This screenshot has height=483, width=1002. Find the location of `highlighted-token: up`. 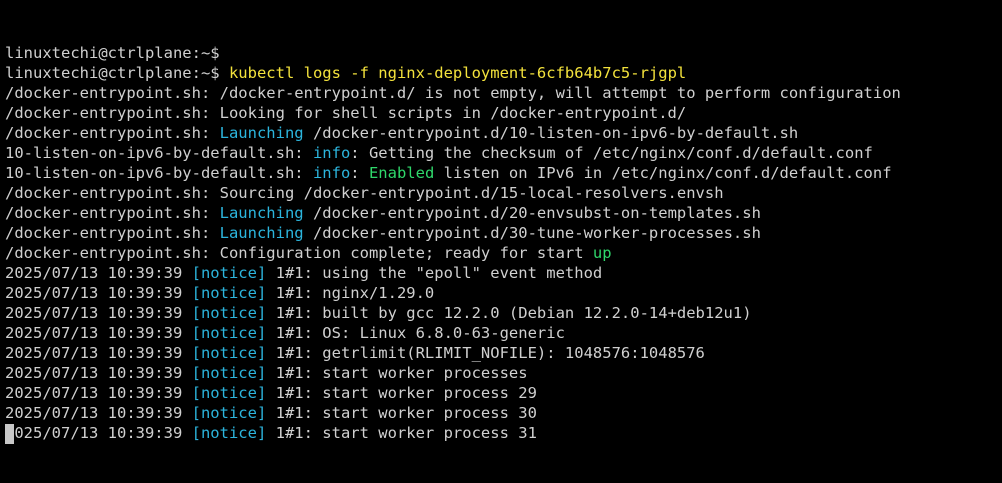

highlighted-token: up is located at coordinates (602, 253).